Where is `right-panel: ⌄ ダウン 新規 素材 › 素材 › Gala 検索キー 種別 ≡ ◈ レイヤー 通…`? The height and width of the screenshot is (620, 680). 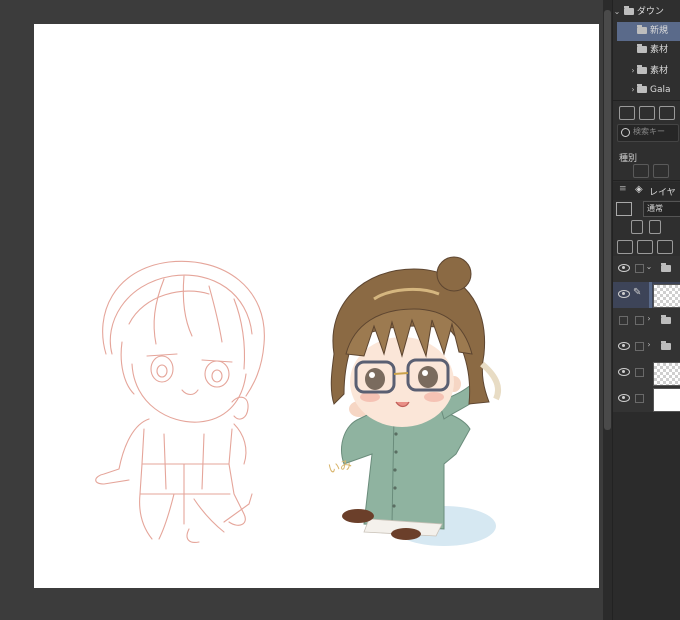 right-panel: ⌄ ダウン 新規 素材 › 素材 › Gala 検索キー 種別 ≡ ◈ レイヤー 通… is located at coordinates (646, 310).